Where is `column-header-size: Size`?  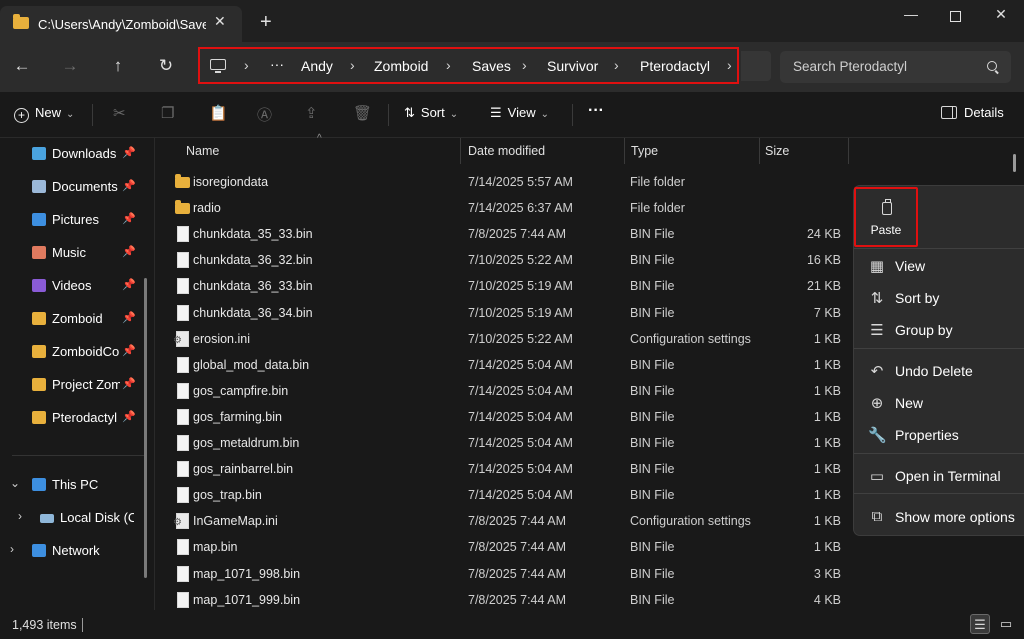
column-header-size: Size is located at coordinates (804, 151).